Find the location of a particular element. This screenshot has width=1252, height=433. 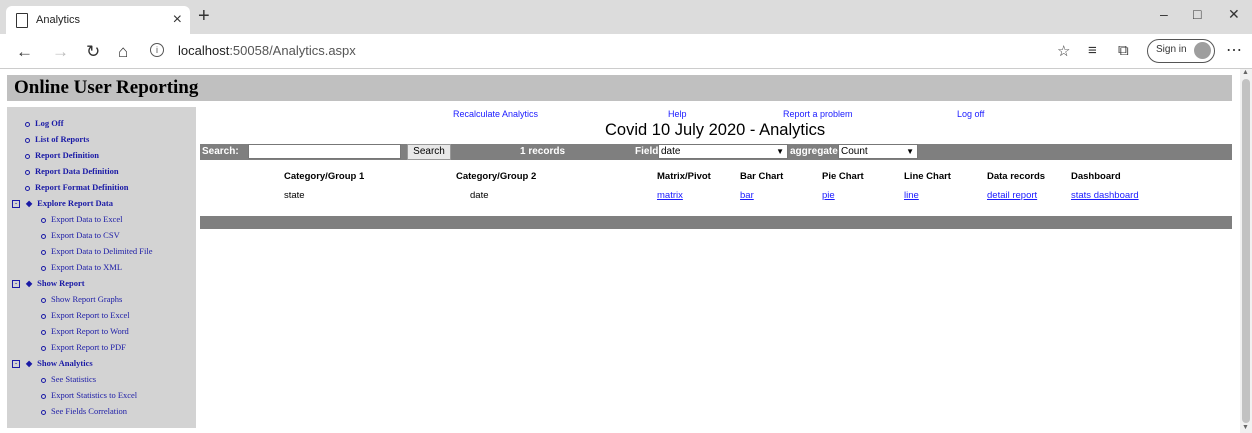

recalculate-analytics-link: Recalculate Analytics is located at coordinates (495, 114).